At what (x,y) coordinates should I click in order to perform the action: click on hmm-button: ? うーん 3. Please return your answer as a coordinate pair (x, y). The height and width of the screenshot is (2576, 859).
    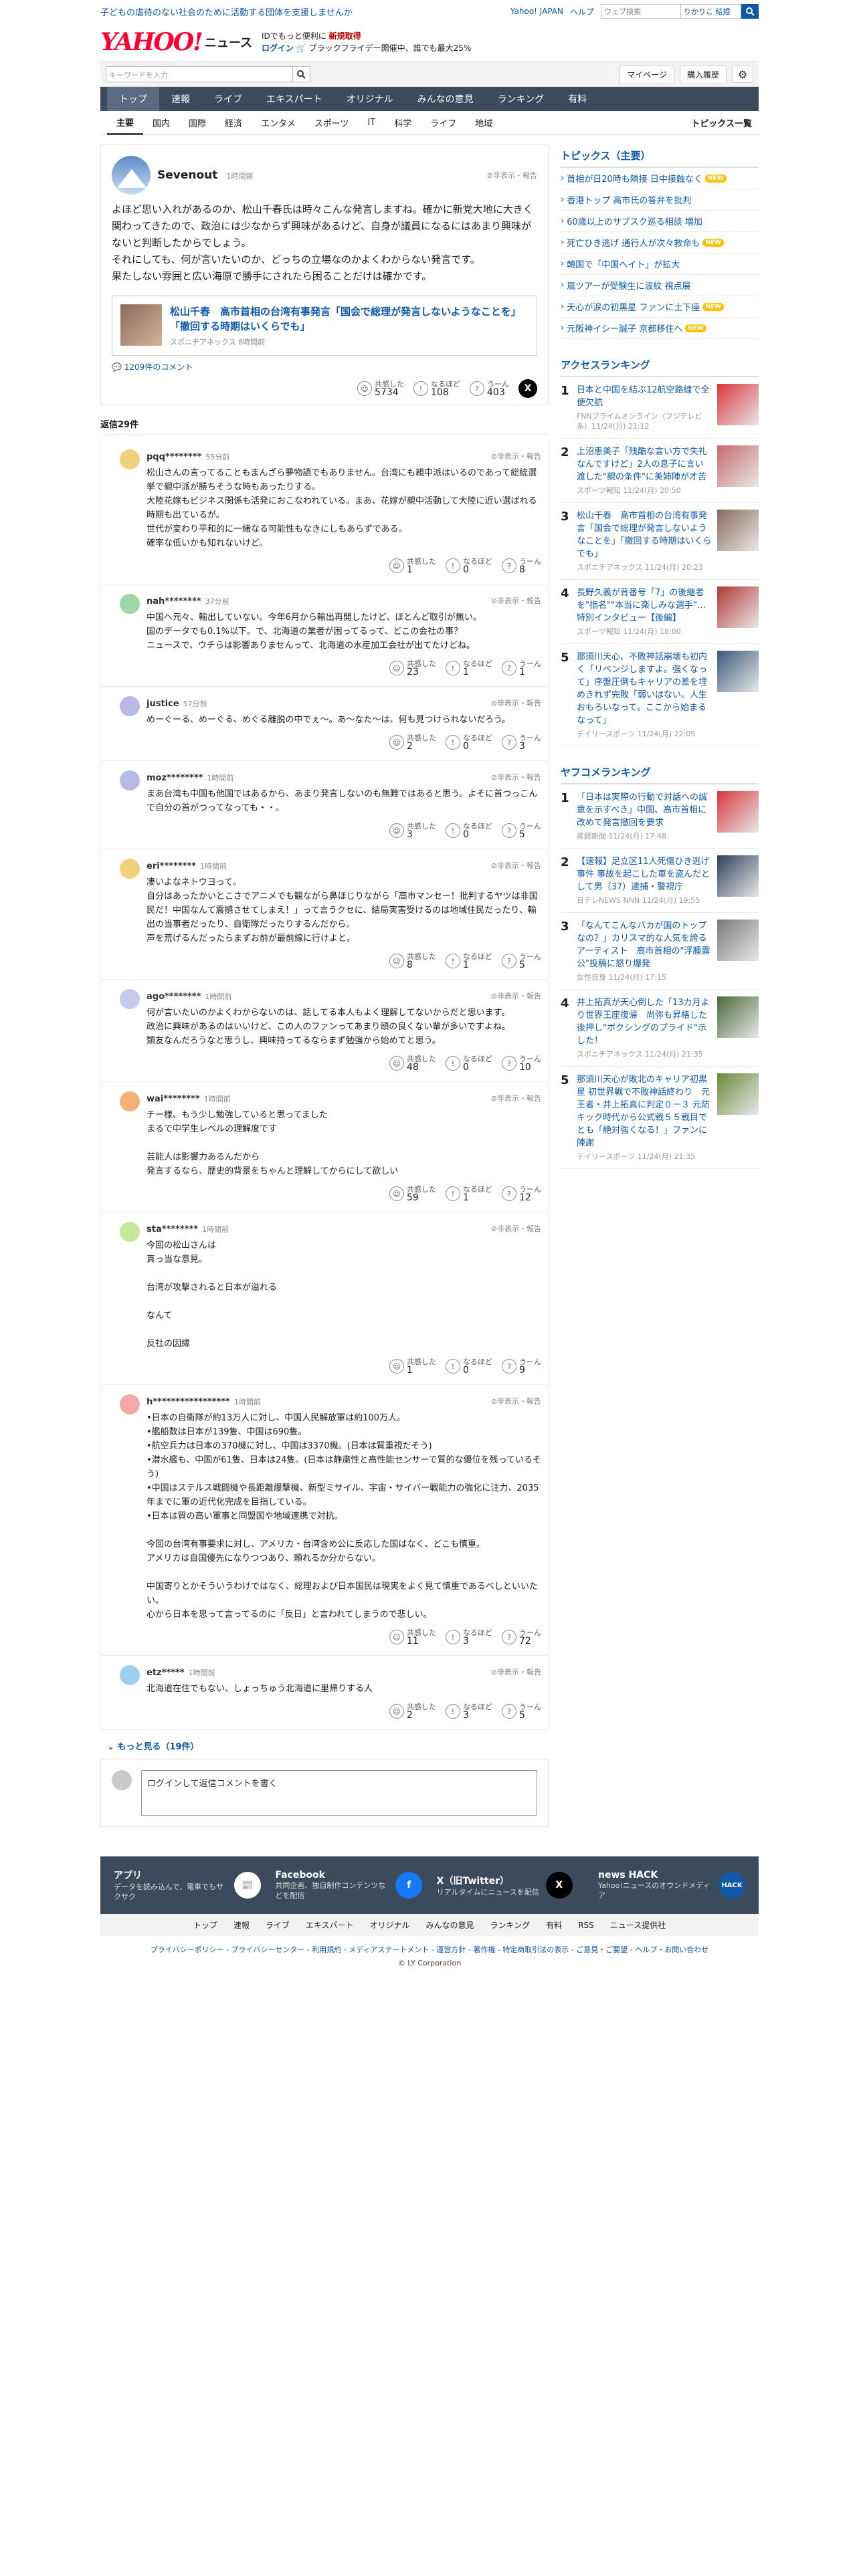
    Looking at the image, I should click on (521, 742).